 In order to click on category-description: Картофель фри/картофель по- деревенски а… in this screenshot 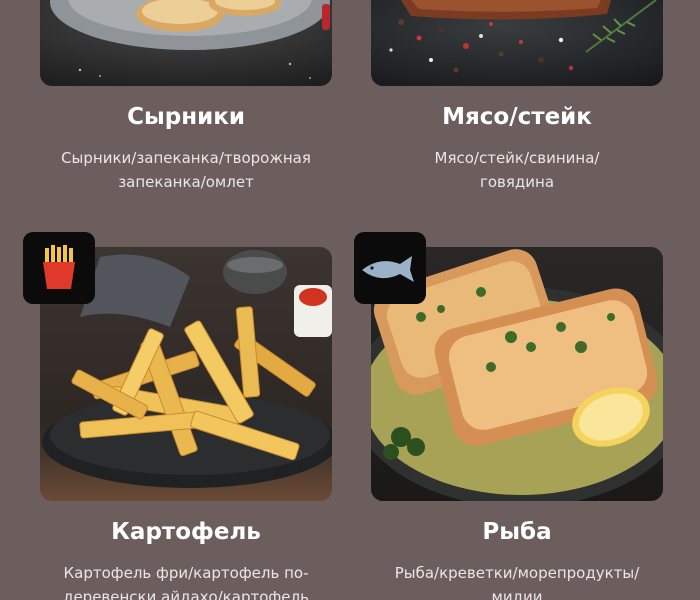, I will do `click(186, 580)`.